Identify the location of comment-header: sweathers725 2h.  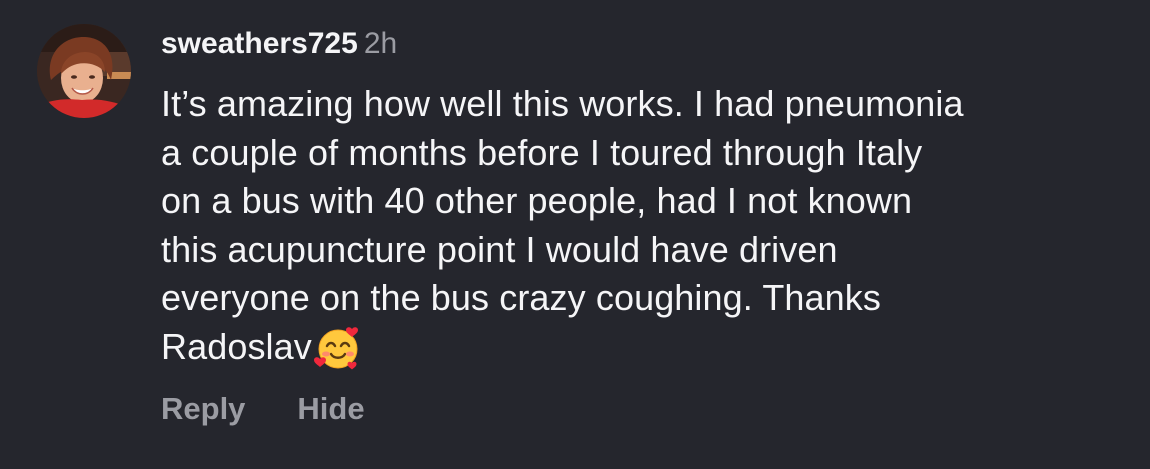
(279, 44).